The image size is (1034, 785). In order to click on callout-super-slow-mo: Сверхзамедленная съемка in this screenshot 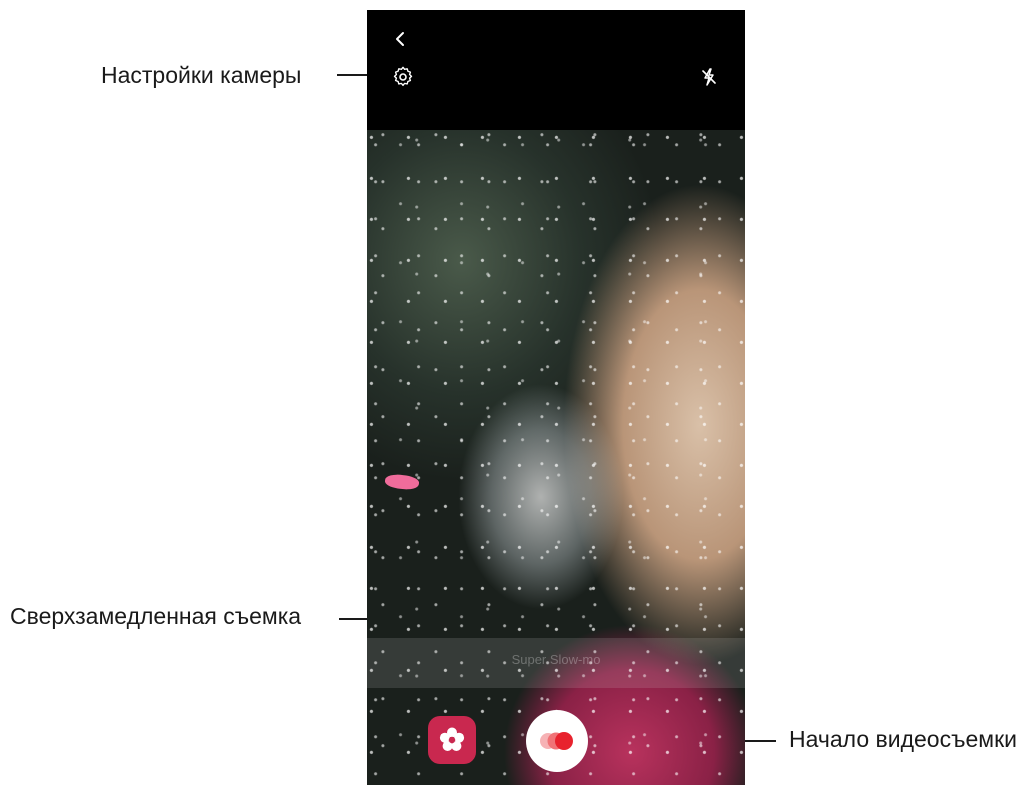, I will do `click(156, 616)`.